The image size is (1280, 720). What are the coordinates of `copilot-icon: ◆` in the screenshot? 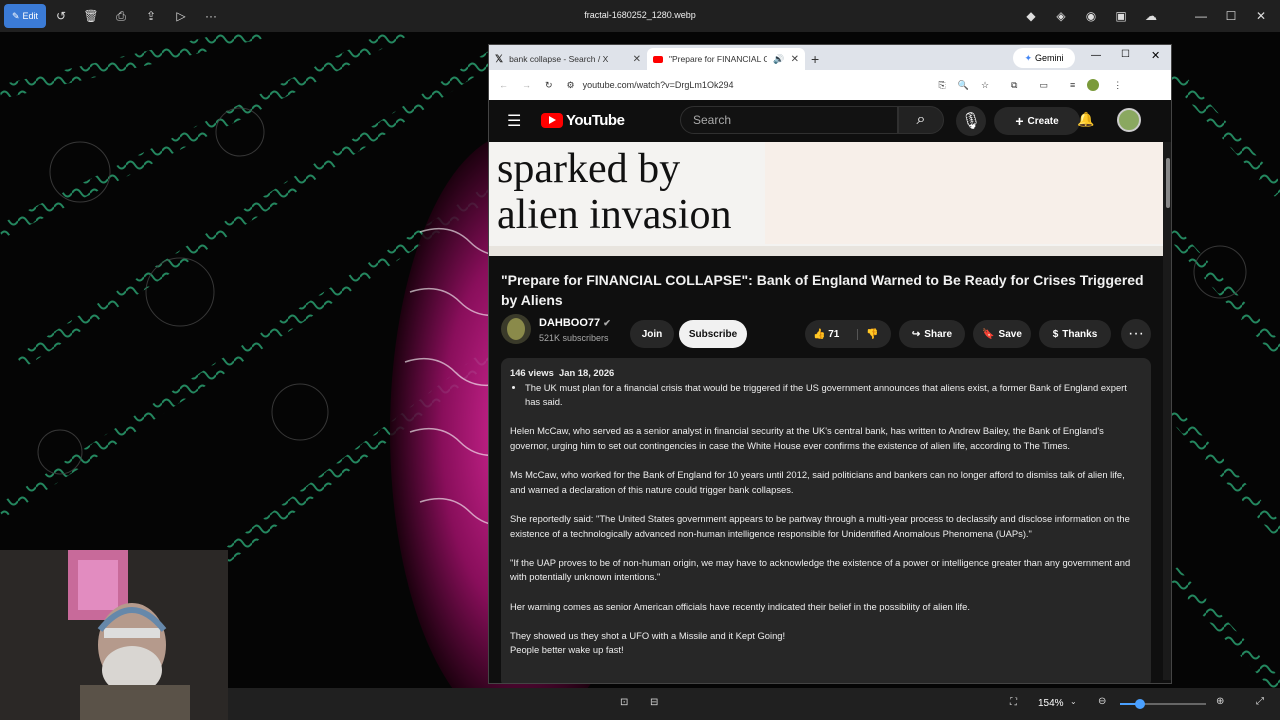 It's located at (1031, 16).